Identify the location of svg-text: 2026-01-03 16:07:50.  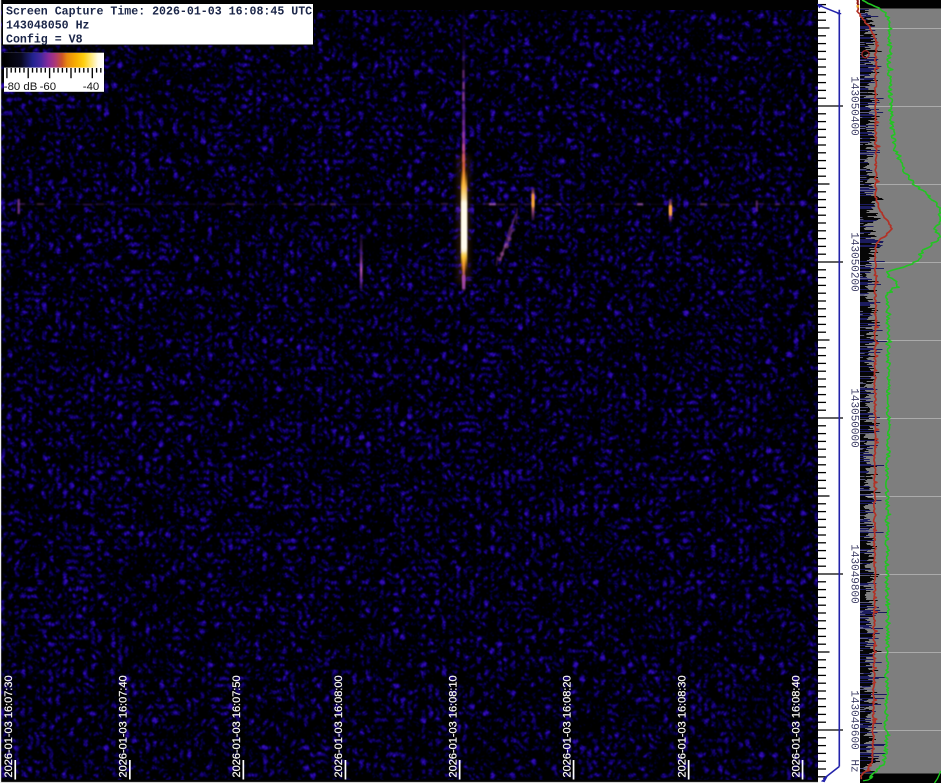
(237, 726).